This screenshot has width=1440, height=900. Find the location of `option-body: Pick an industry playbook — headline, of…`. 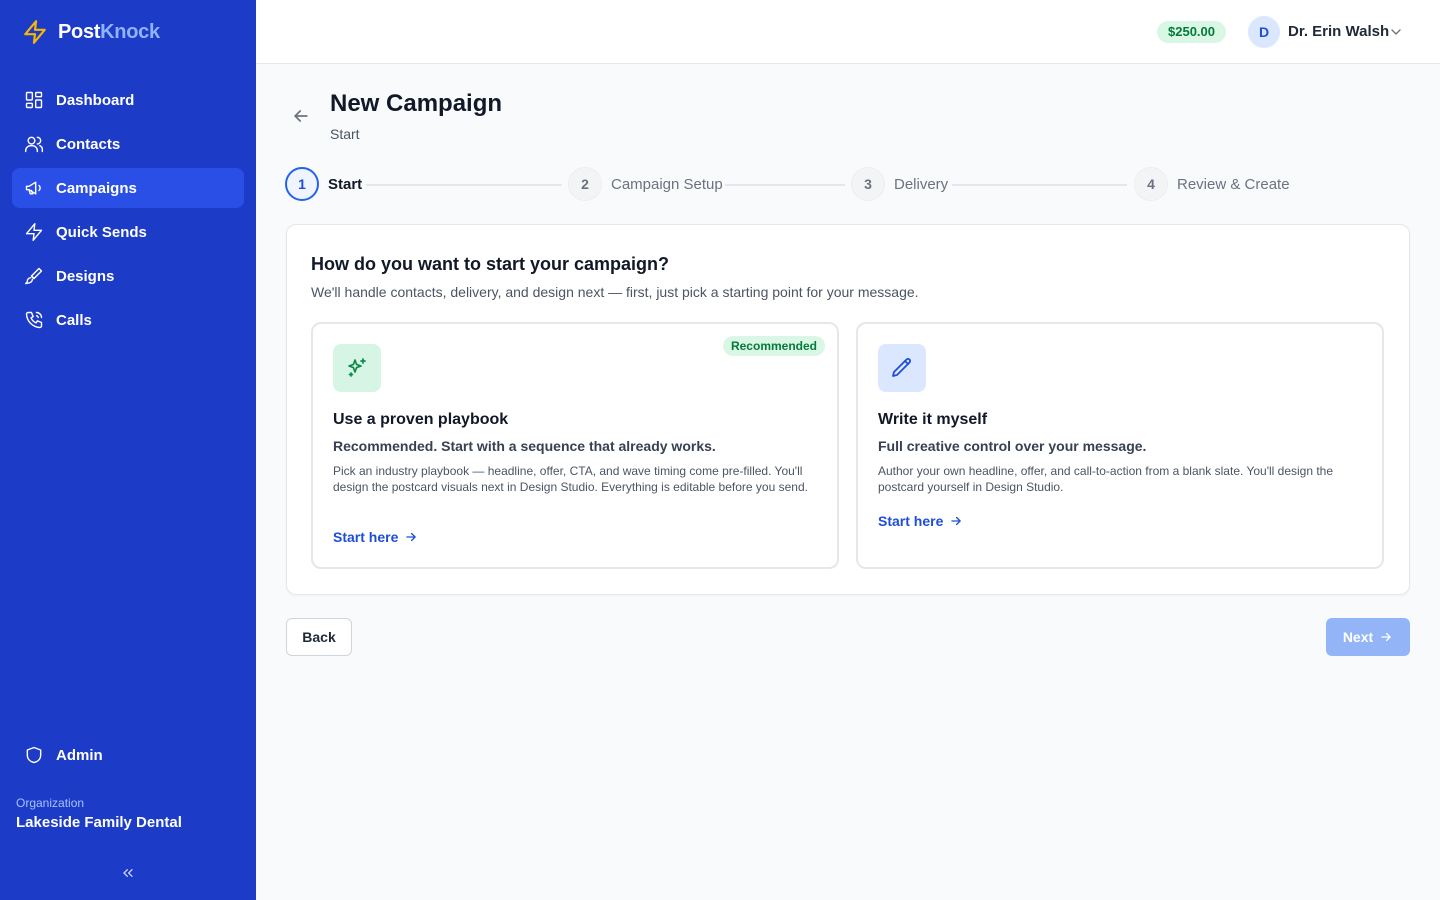

option-body: Pick an industry playbook — headline, of… is located at coordinates (570, 479).